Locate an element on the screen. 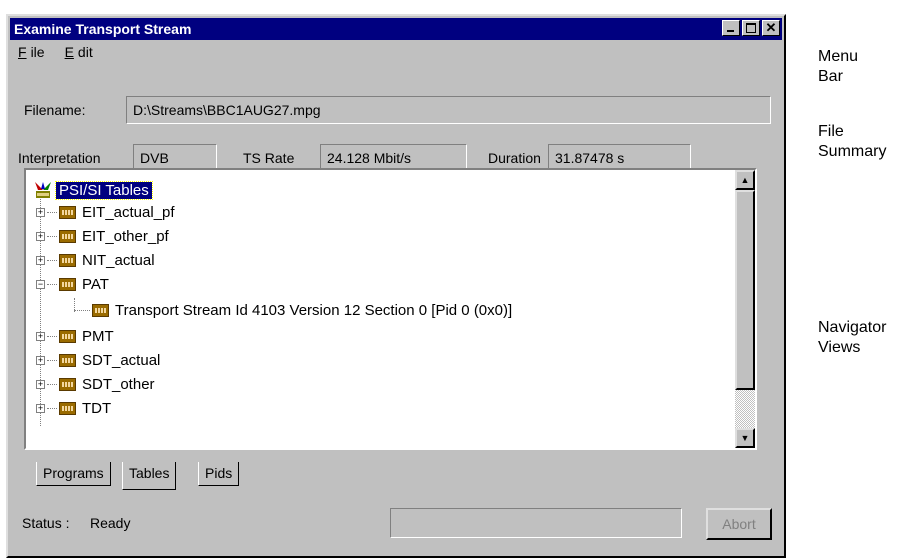  menu-file: File is located at coordinates (31, 52).